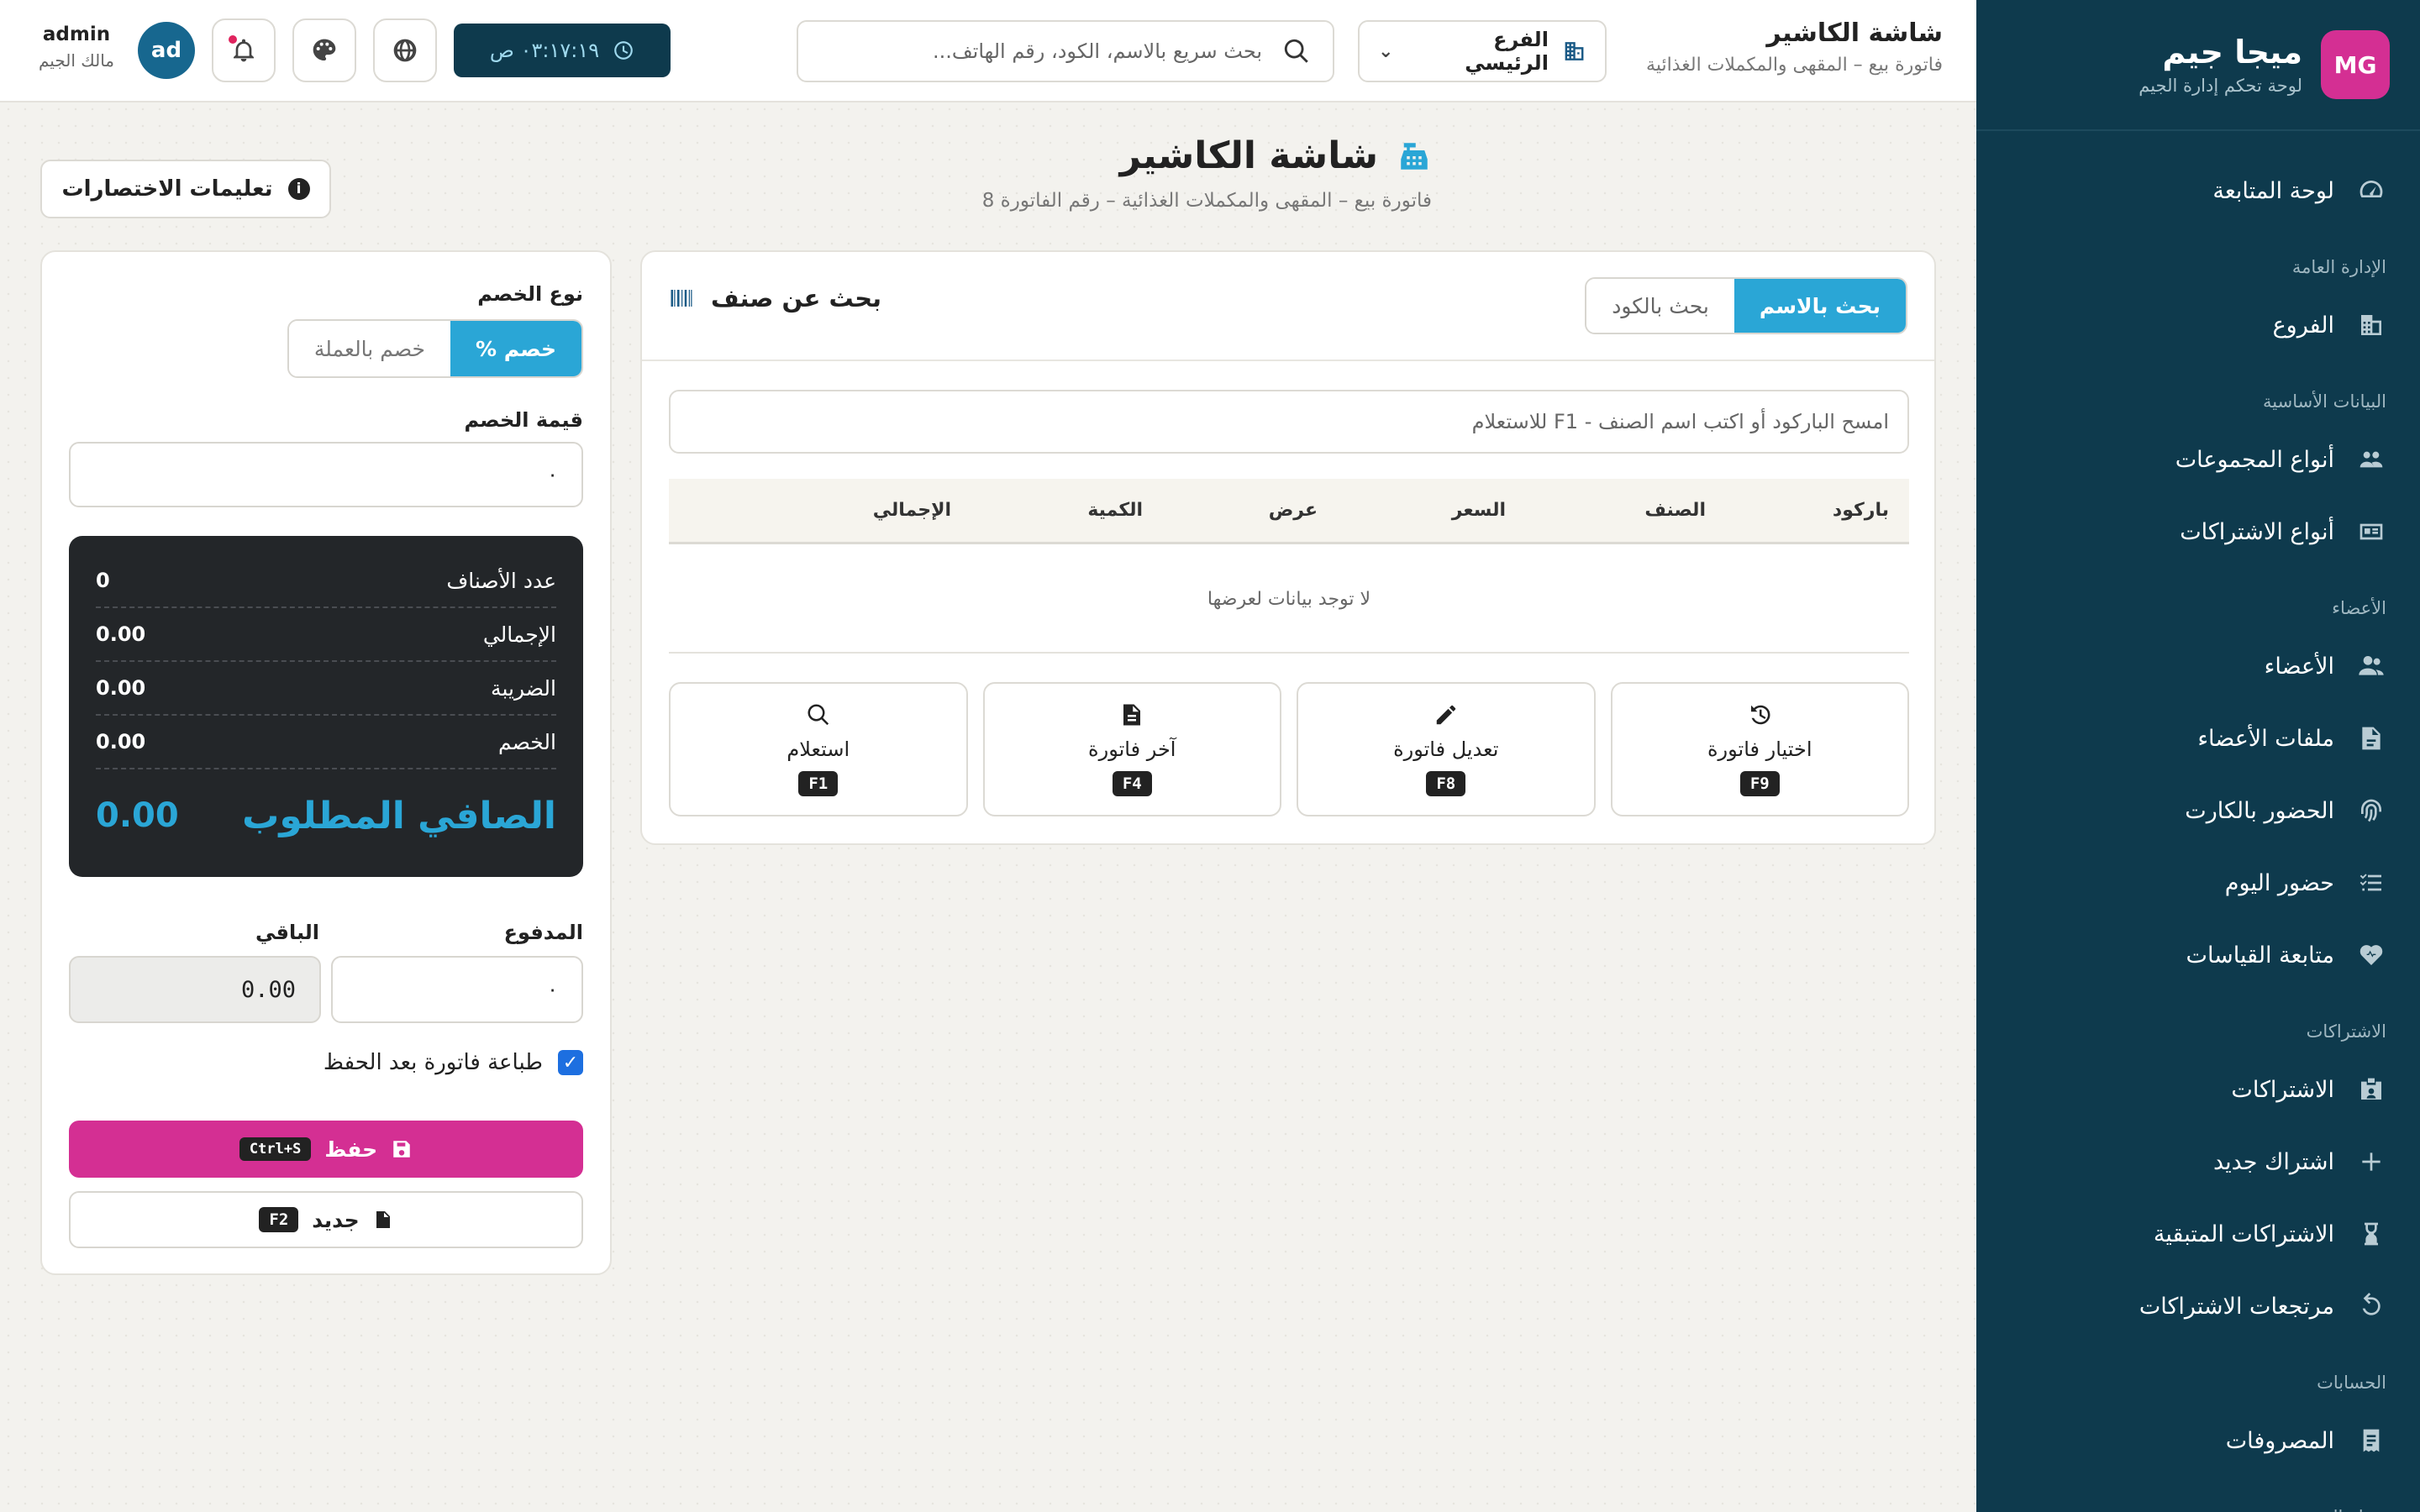  I want to click on discount-type-label: نوع الخصم, so click(530, 294).